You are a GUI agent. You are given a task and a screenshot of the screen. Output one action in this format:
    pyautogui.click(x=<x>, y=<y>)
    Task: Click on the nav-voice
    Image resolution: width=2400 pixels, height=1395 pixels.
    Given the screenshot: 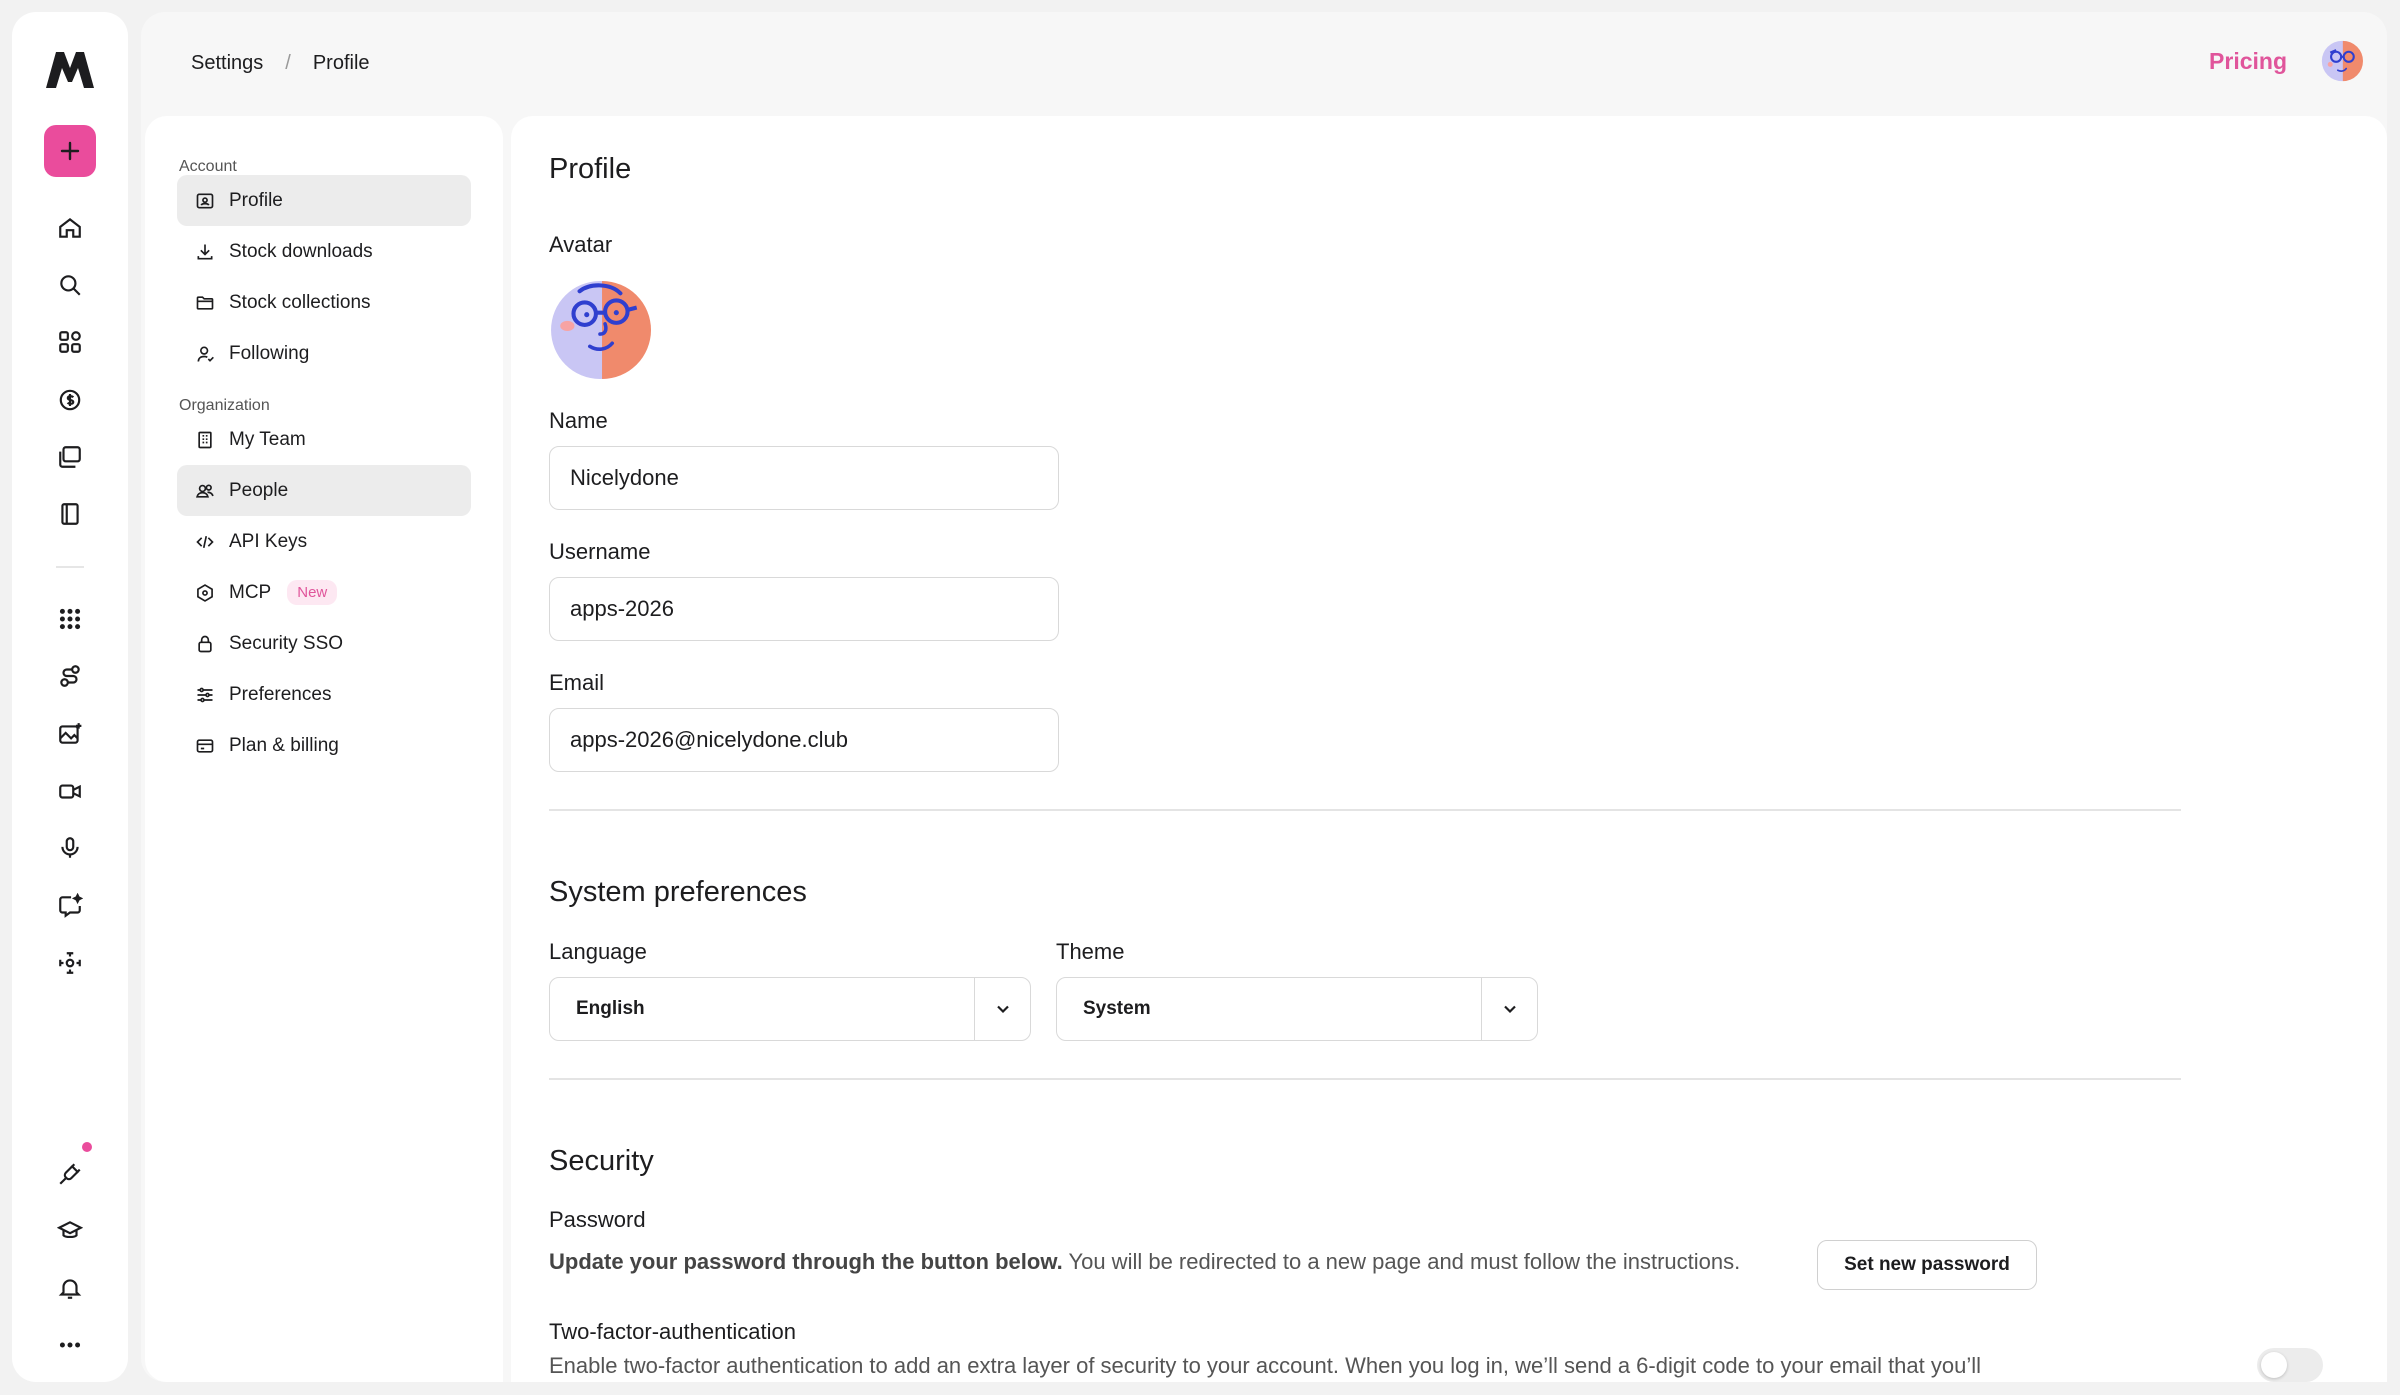 What is the action you would take?
    pyautogui.click(x=70, y=848)
    